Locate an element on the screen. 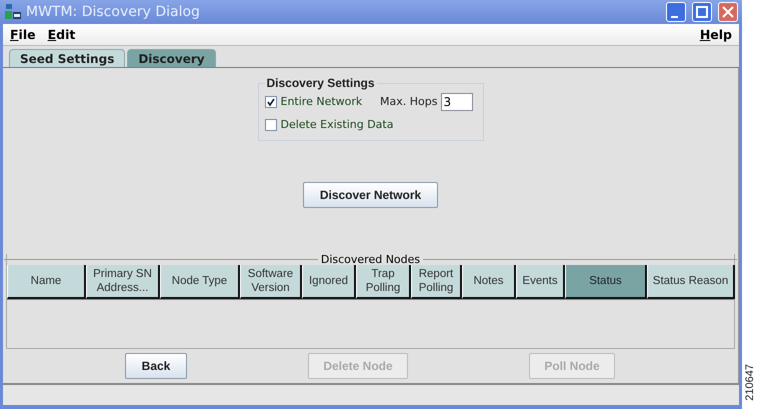 Image resolution: width=757 pixels, height=409 pixels. close-icon is located at coordinates (728, 12).